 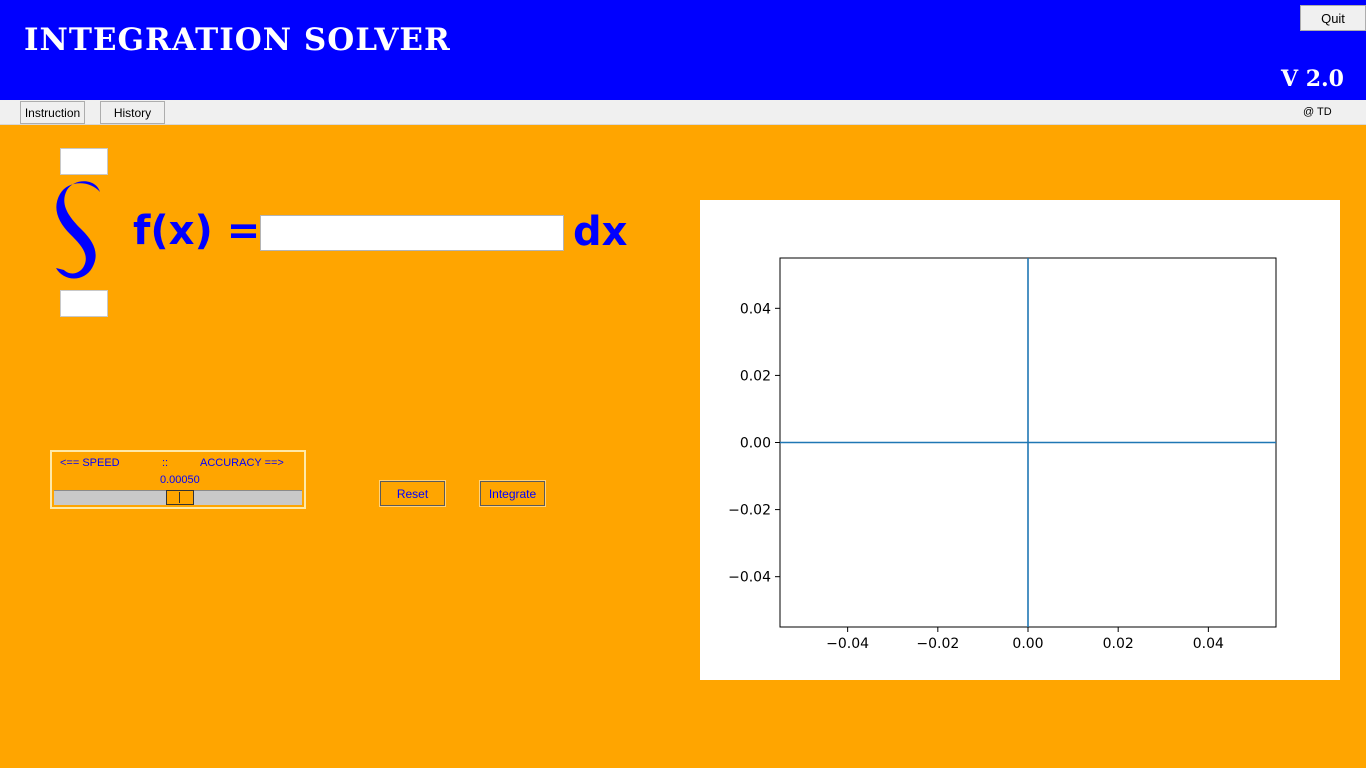 What do you see at coordinates (755, 376) in the screenshot?
I see `y-tick-label: 0.02` at bounding box center [755, 376].